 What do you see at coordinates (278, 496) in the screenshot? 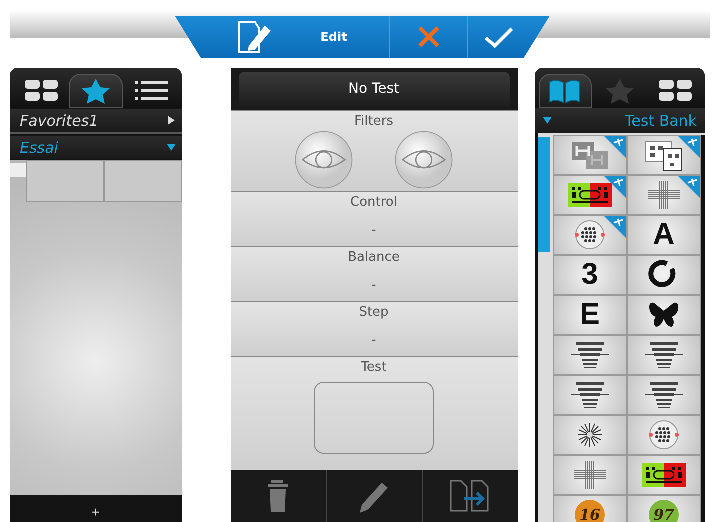
I see `trash-icon` at bounding box center [278, 496].